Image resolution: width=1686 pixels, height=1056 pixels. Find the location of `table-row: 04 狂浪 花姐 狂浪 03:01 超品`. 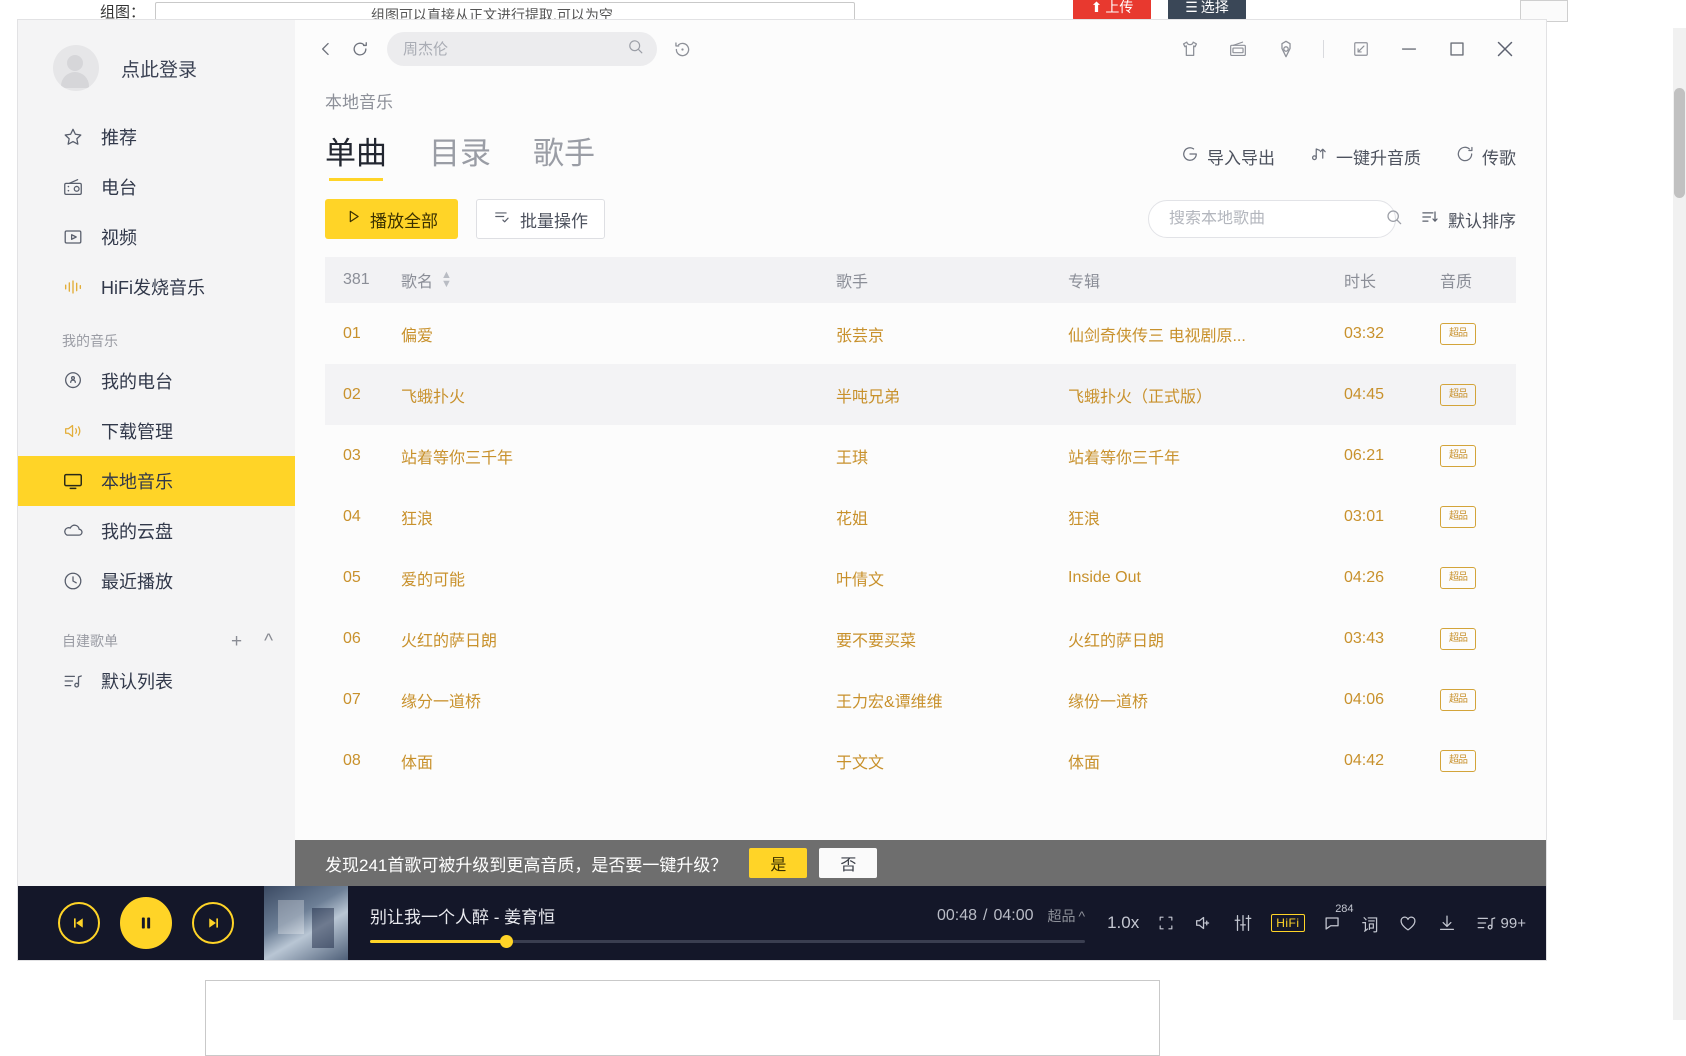

table-row: 04 狂浪 花姐 狂浪 03:01 超品 is located at coordinates (920, 516).